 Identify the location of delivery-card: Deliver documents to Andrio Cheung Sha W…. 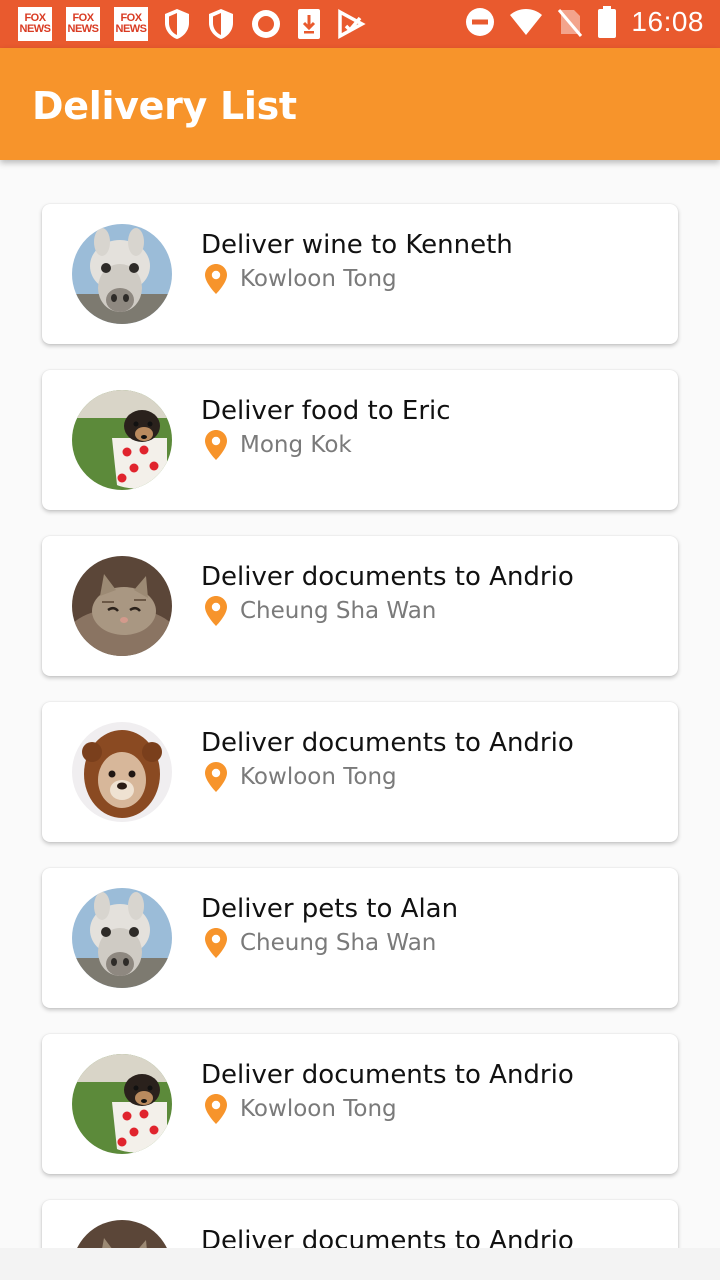
(360, 606).